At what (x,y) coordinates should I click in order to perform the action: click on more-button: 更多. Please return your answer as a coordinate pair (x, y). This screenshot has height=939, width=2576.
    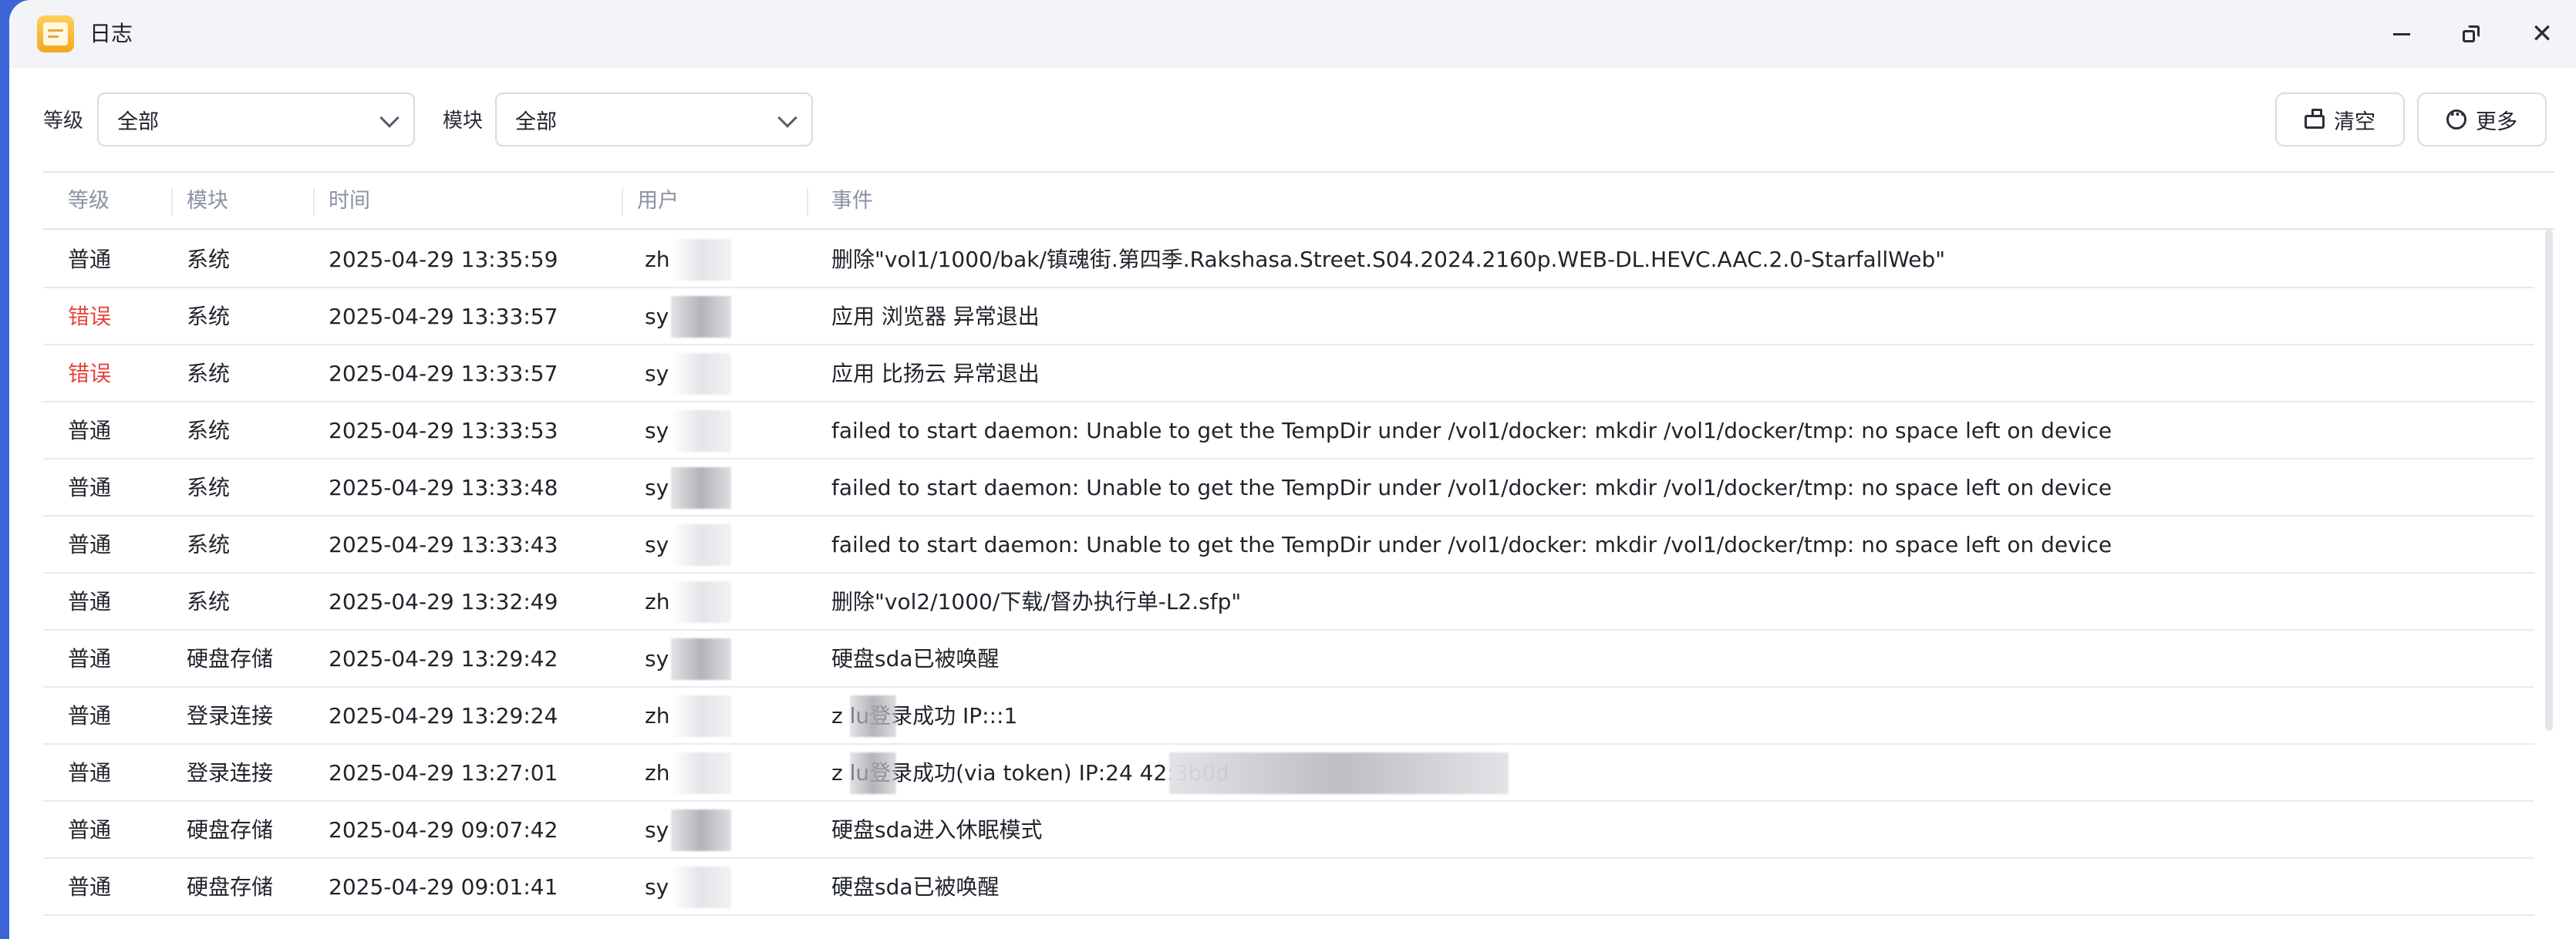
    Looking at the image, I should click on (2482, 119).